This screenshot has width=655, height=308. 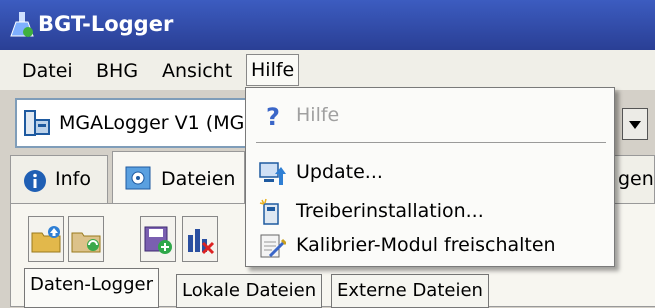 What do you see at coordinates (272, 173) in the screenshot?
I see `update-icon` at bounding box center [272, 173].